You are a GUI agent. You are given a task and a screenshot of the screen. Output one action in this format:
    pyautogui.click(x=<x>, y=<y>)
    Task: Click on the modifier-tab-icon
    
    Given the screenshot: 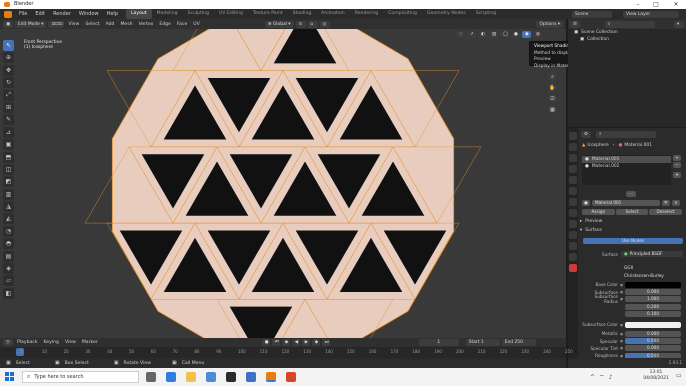 What is the action you would take?
    pyautogui.click(x=573, y=213)
    